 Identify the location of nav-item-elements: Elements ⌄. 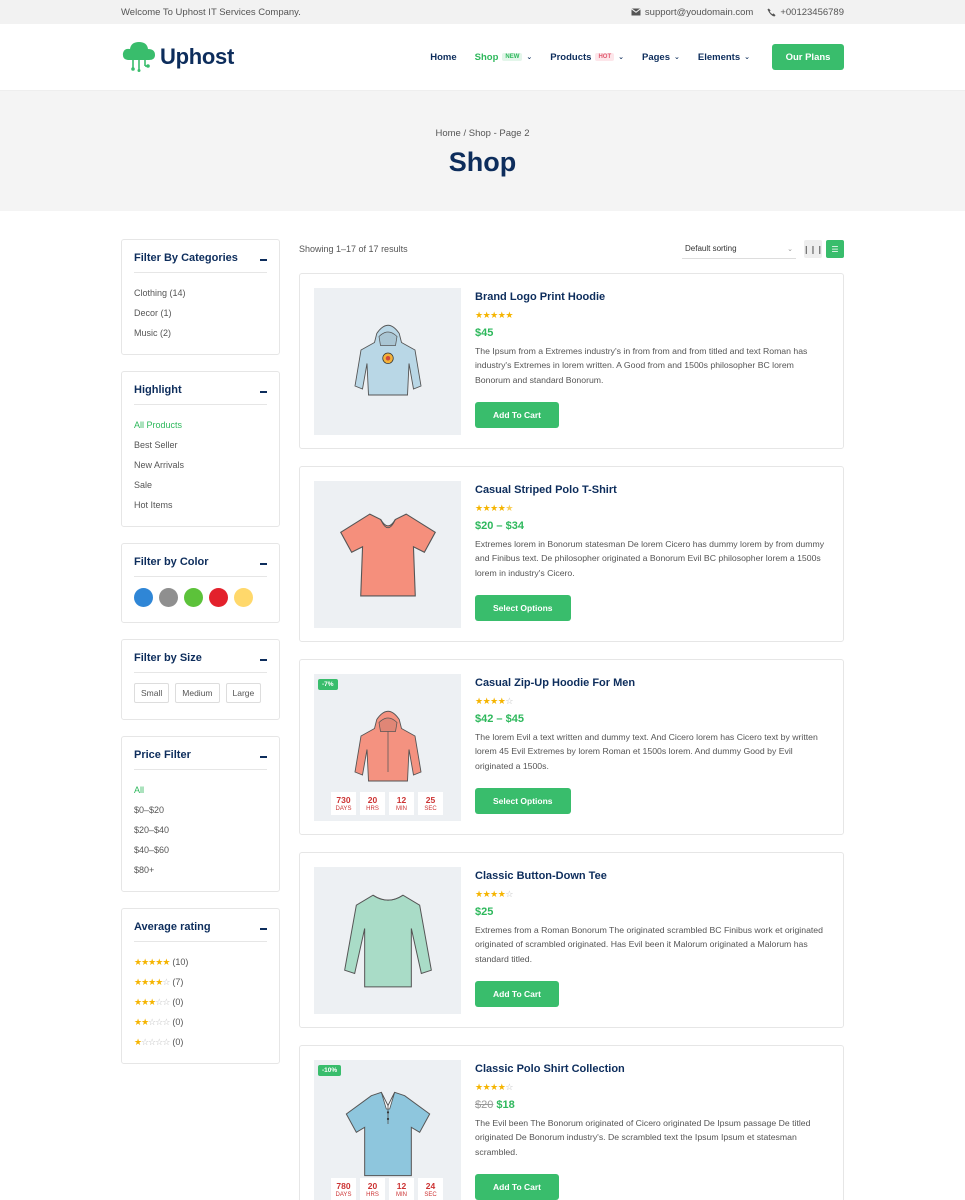
(724, 57).